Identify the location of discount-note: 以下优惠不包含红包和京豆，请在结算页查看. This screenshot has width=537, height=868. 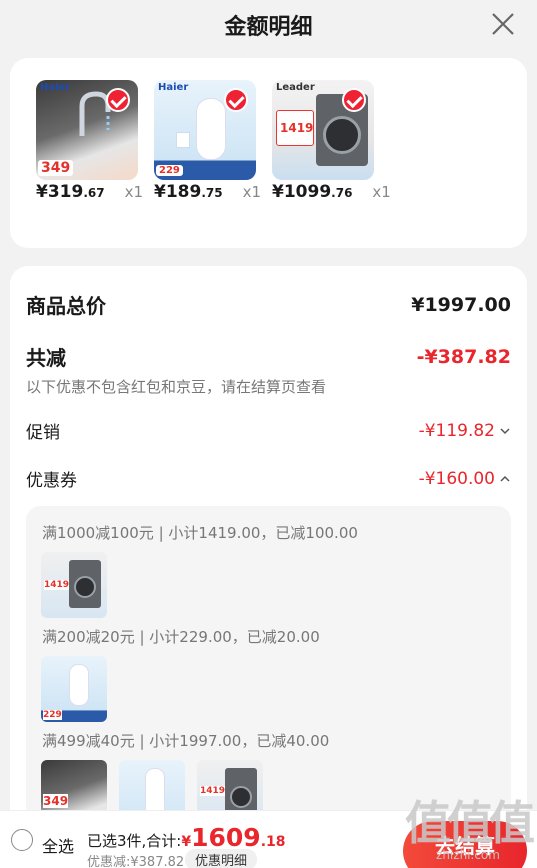
(176, 387).